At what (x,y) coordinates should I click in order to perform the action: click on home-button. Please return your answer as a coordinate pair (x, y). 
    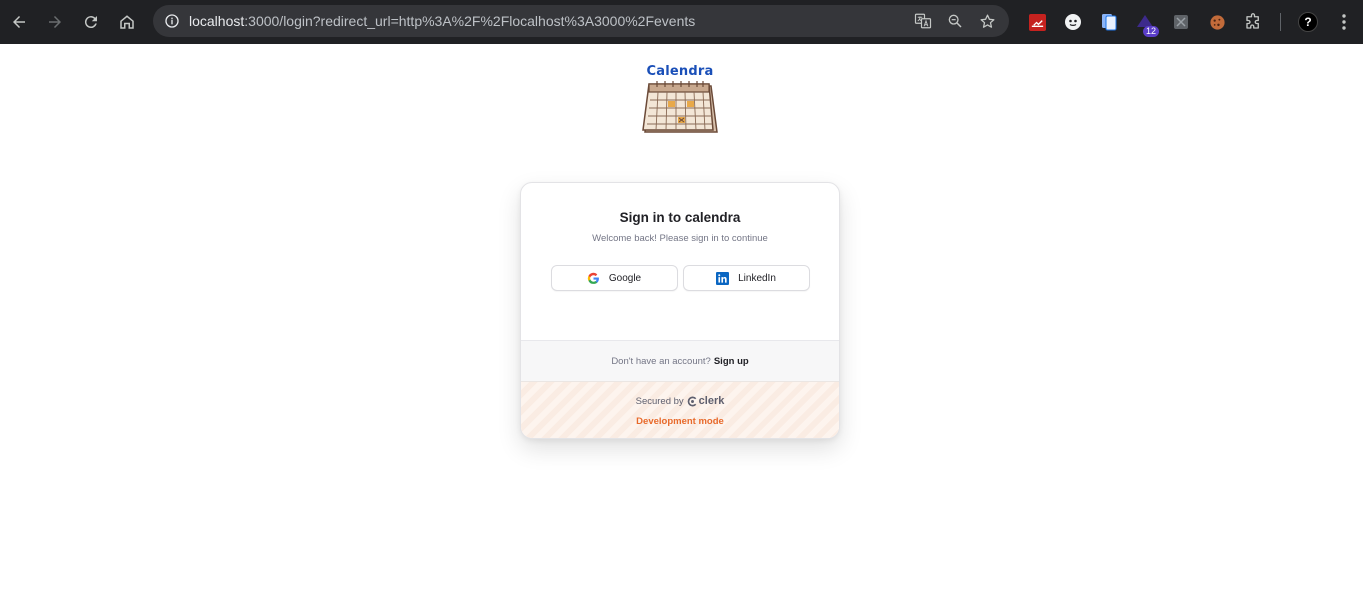
    Looking at the image, I should click on (127, 22).